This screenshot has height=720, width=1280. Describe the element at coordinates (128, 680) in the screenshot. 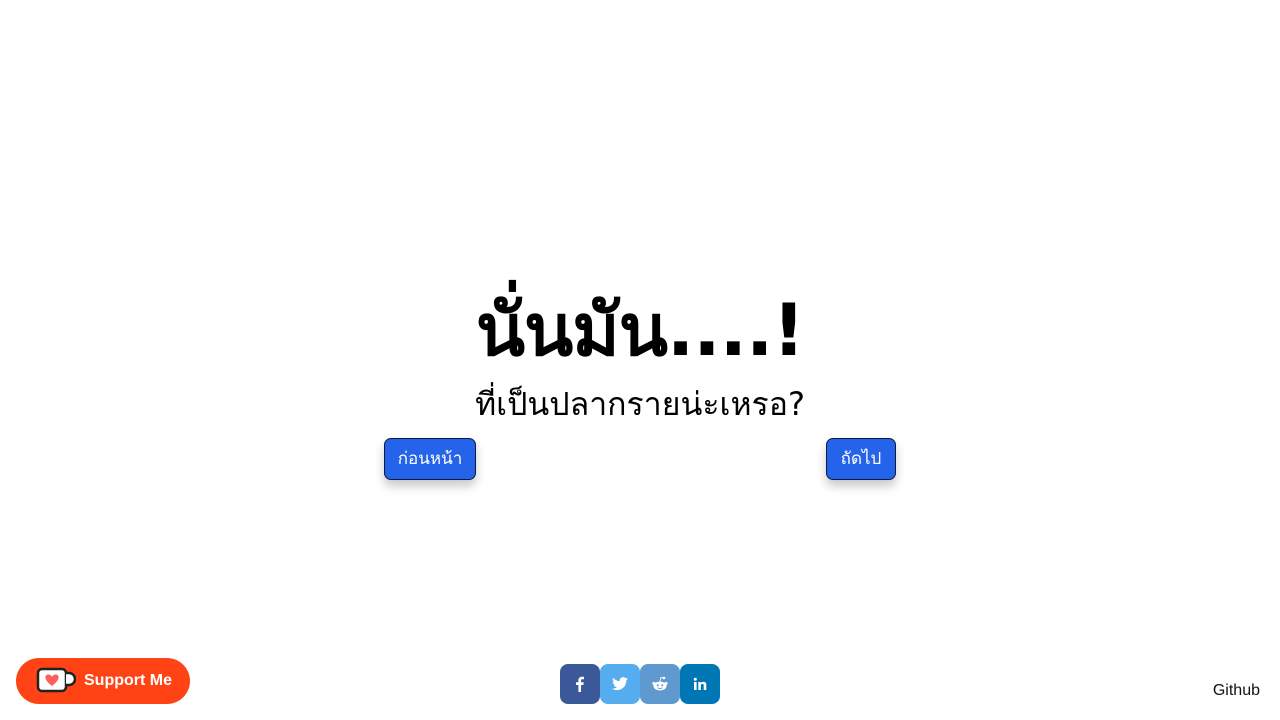

I see `support-me-label: Support Me` at that location.